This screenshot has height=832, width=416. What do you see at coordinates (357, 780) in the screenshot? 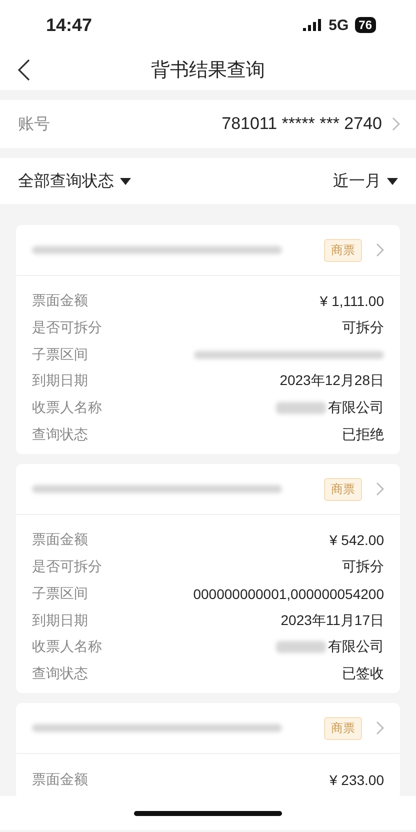
I see `field-value: ¥ 233.00` at bounding box center [357, 780].